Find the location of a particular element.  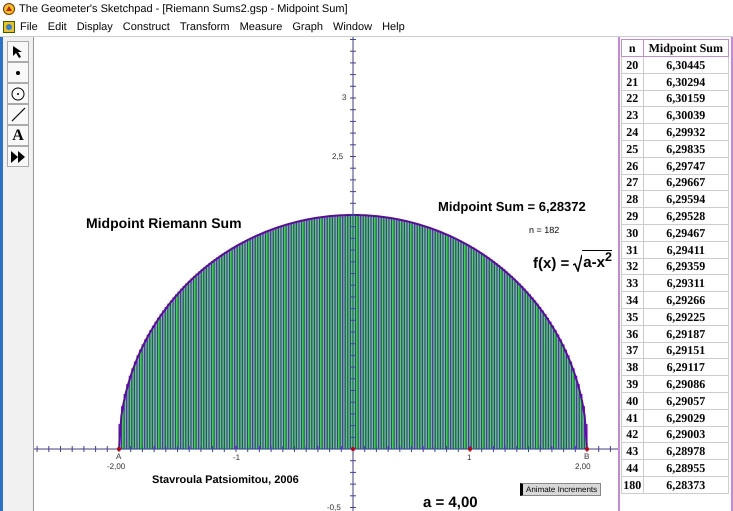

table-cell: 34 is located at coordinates (633, 300).